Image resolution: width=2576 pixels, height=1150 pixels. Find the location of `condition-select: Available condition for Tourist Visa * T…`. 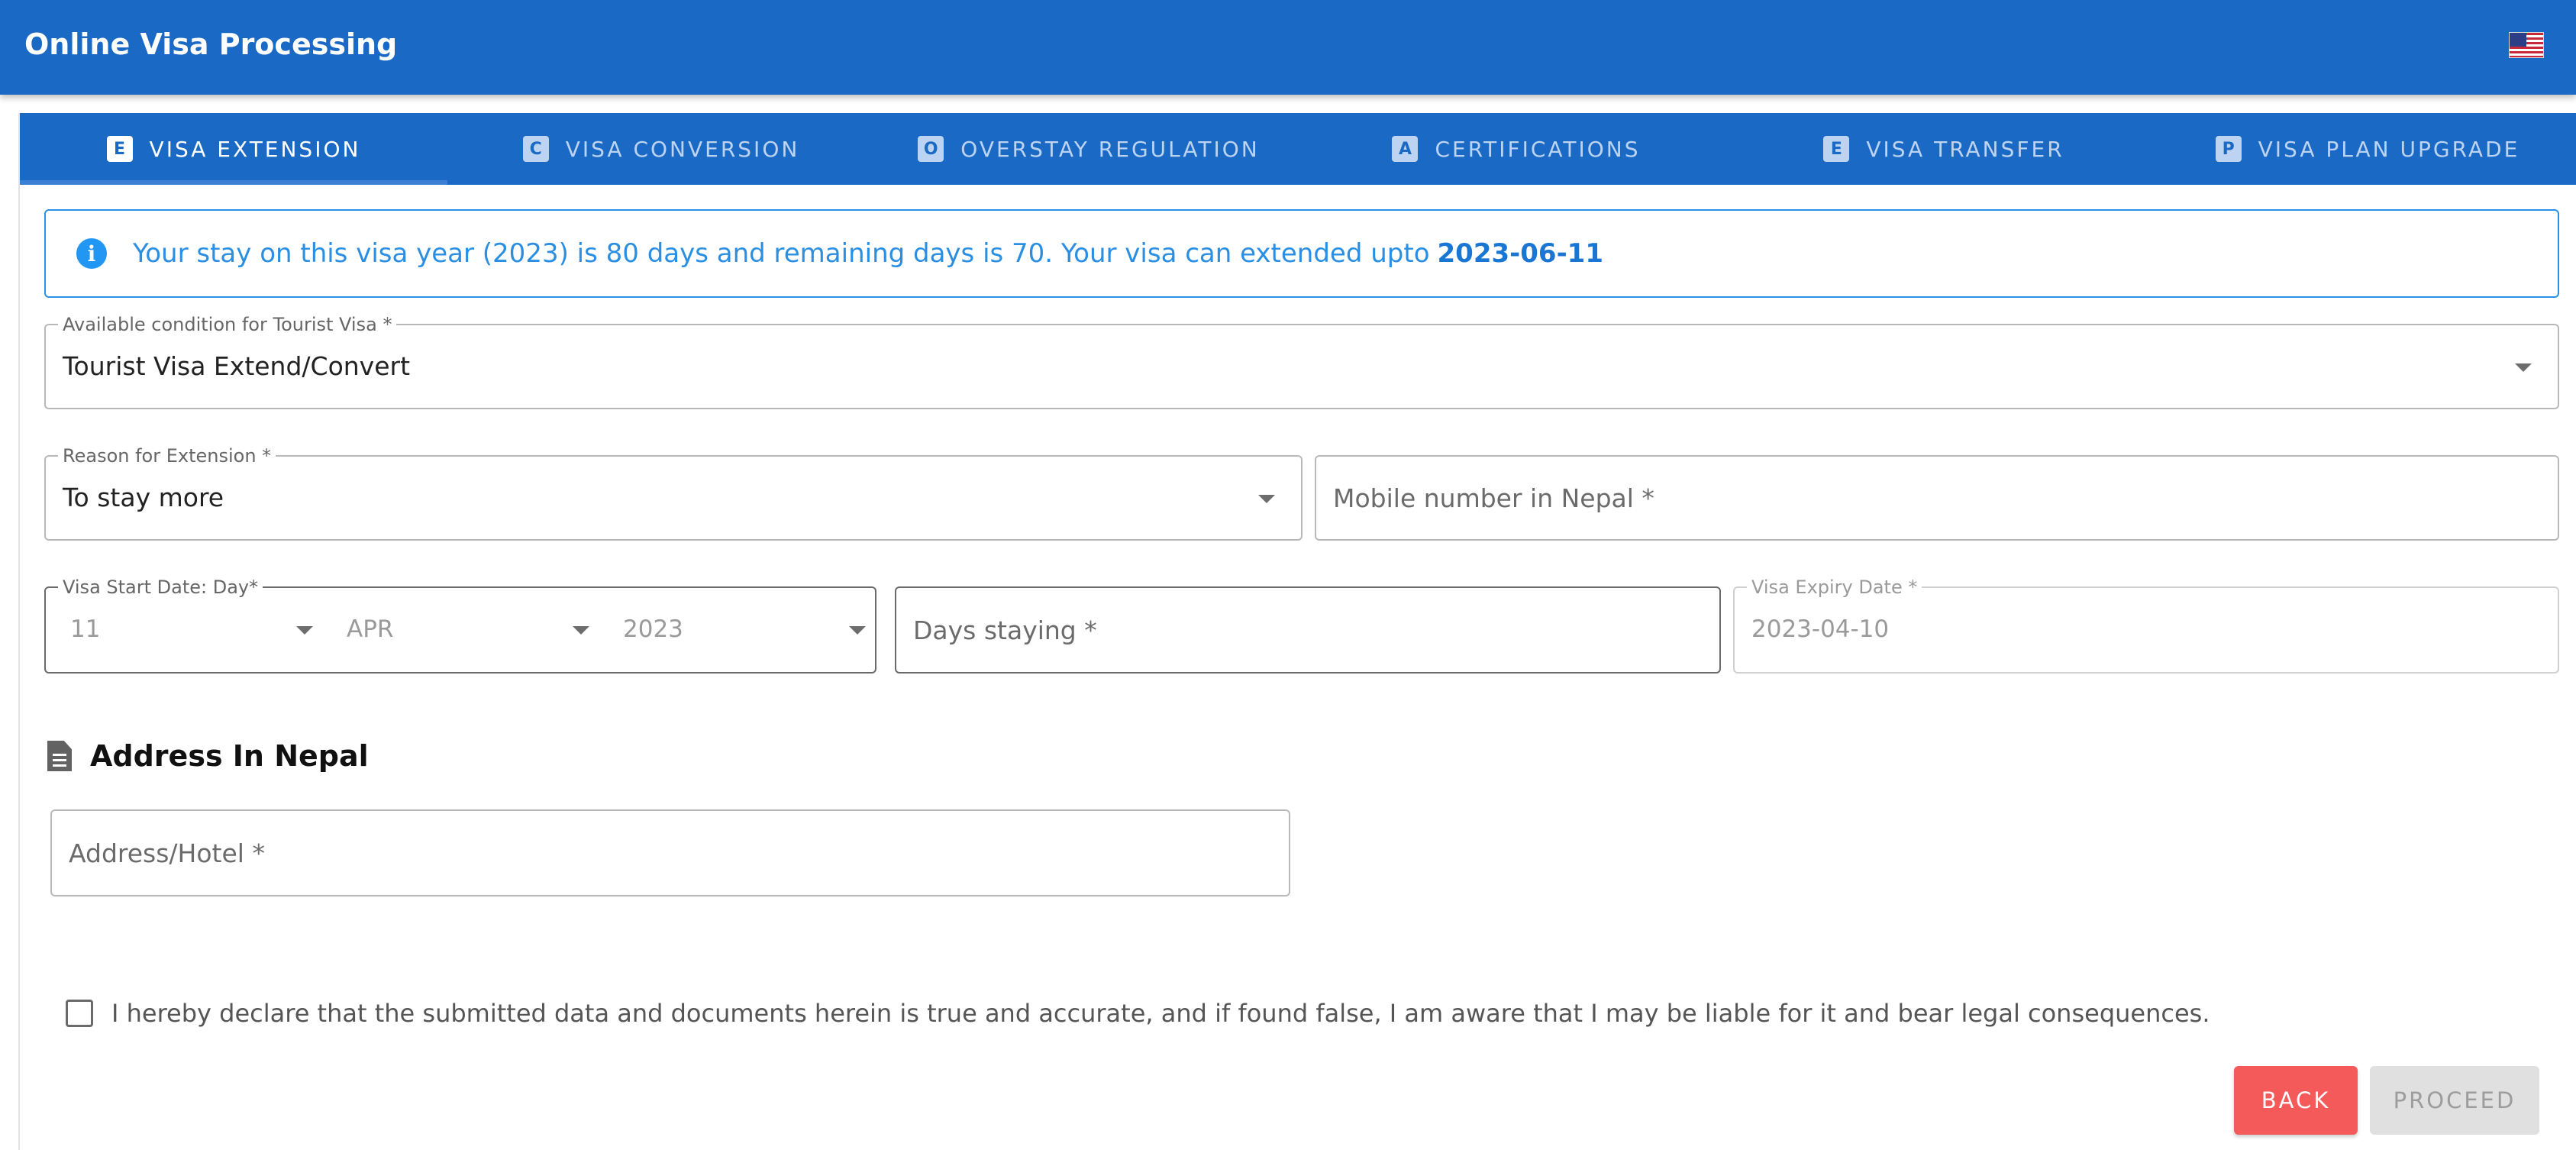

condition-select: Available condition for Tourist Visa * T… is located at coordinates (1301, 361).